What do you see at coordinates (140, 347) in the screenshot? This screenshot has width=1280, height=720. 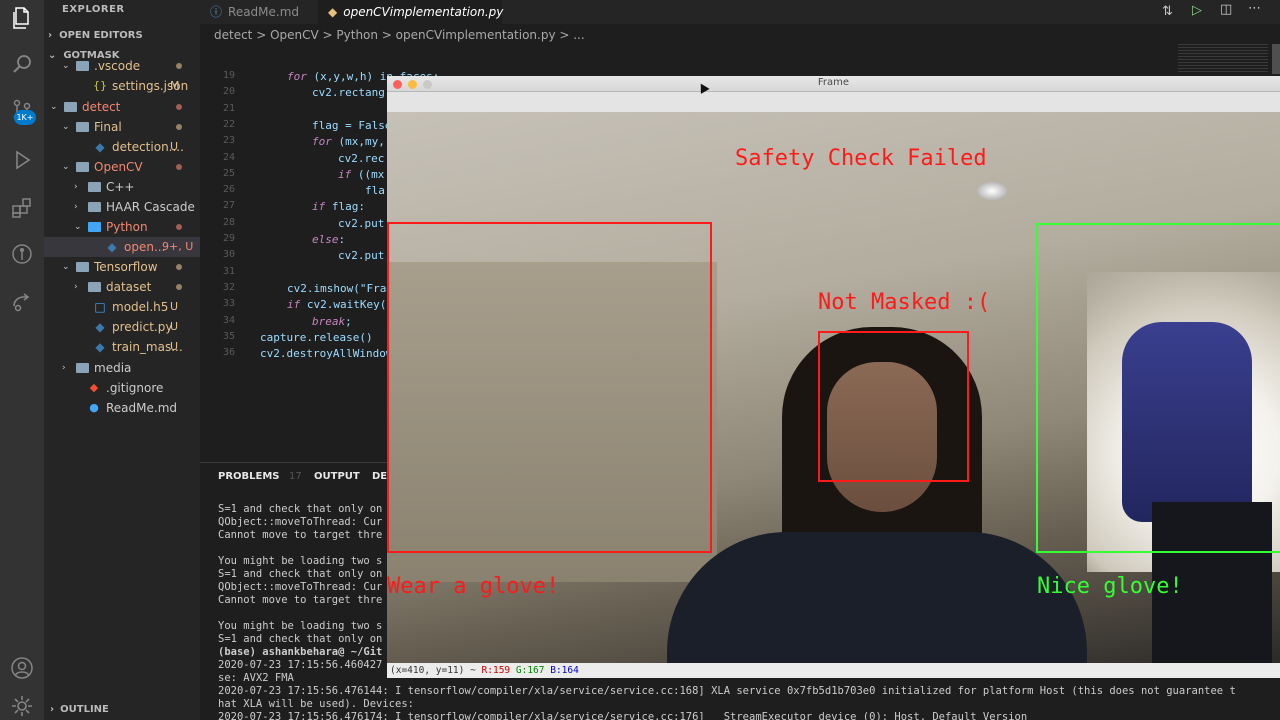 I see `tree-item: ◆ train_mas... U` at bounding box center [140, 347].